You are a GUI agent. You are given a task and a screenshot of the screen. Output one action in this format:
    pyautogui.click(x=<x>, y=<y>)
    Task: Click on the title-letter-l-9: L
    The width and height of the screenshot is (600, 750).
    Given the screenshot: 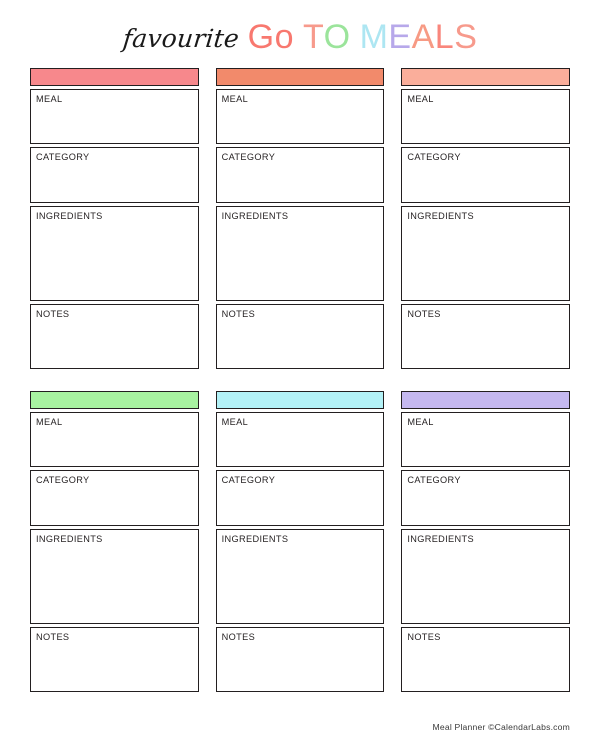 What is the action you would take?
    pyautogui.click(x=444, y=37)
    